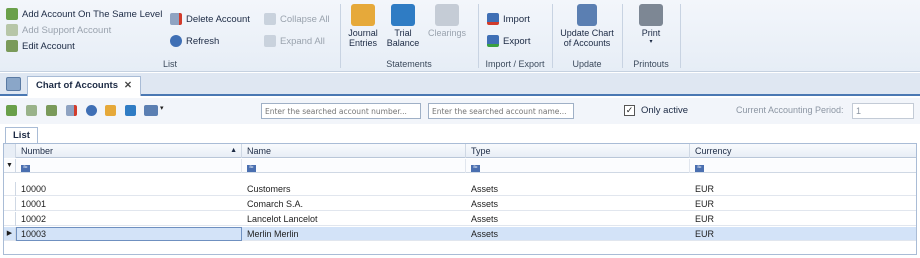 The width and height of the screenshot is (920, 258). Describe the element at coordinates (210, 19) in the screenshot. I see `delete-account-button: Delete Account` at that location.